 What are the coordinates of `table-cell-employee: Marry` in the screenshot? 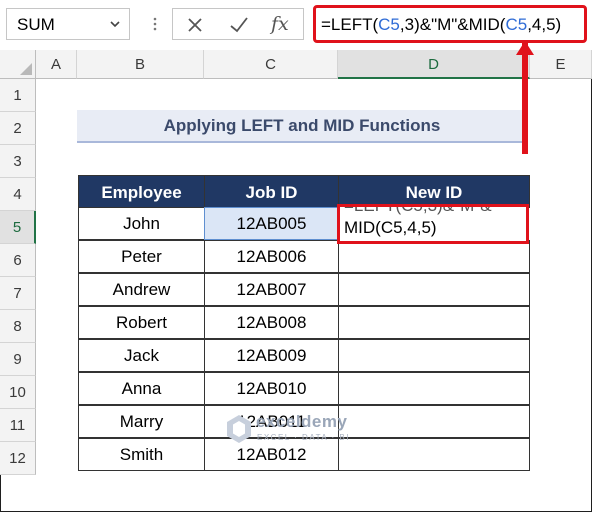 It's located at (141, 421).